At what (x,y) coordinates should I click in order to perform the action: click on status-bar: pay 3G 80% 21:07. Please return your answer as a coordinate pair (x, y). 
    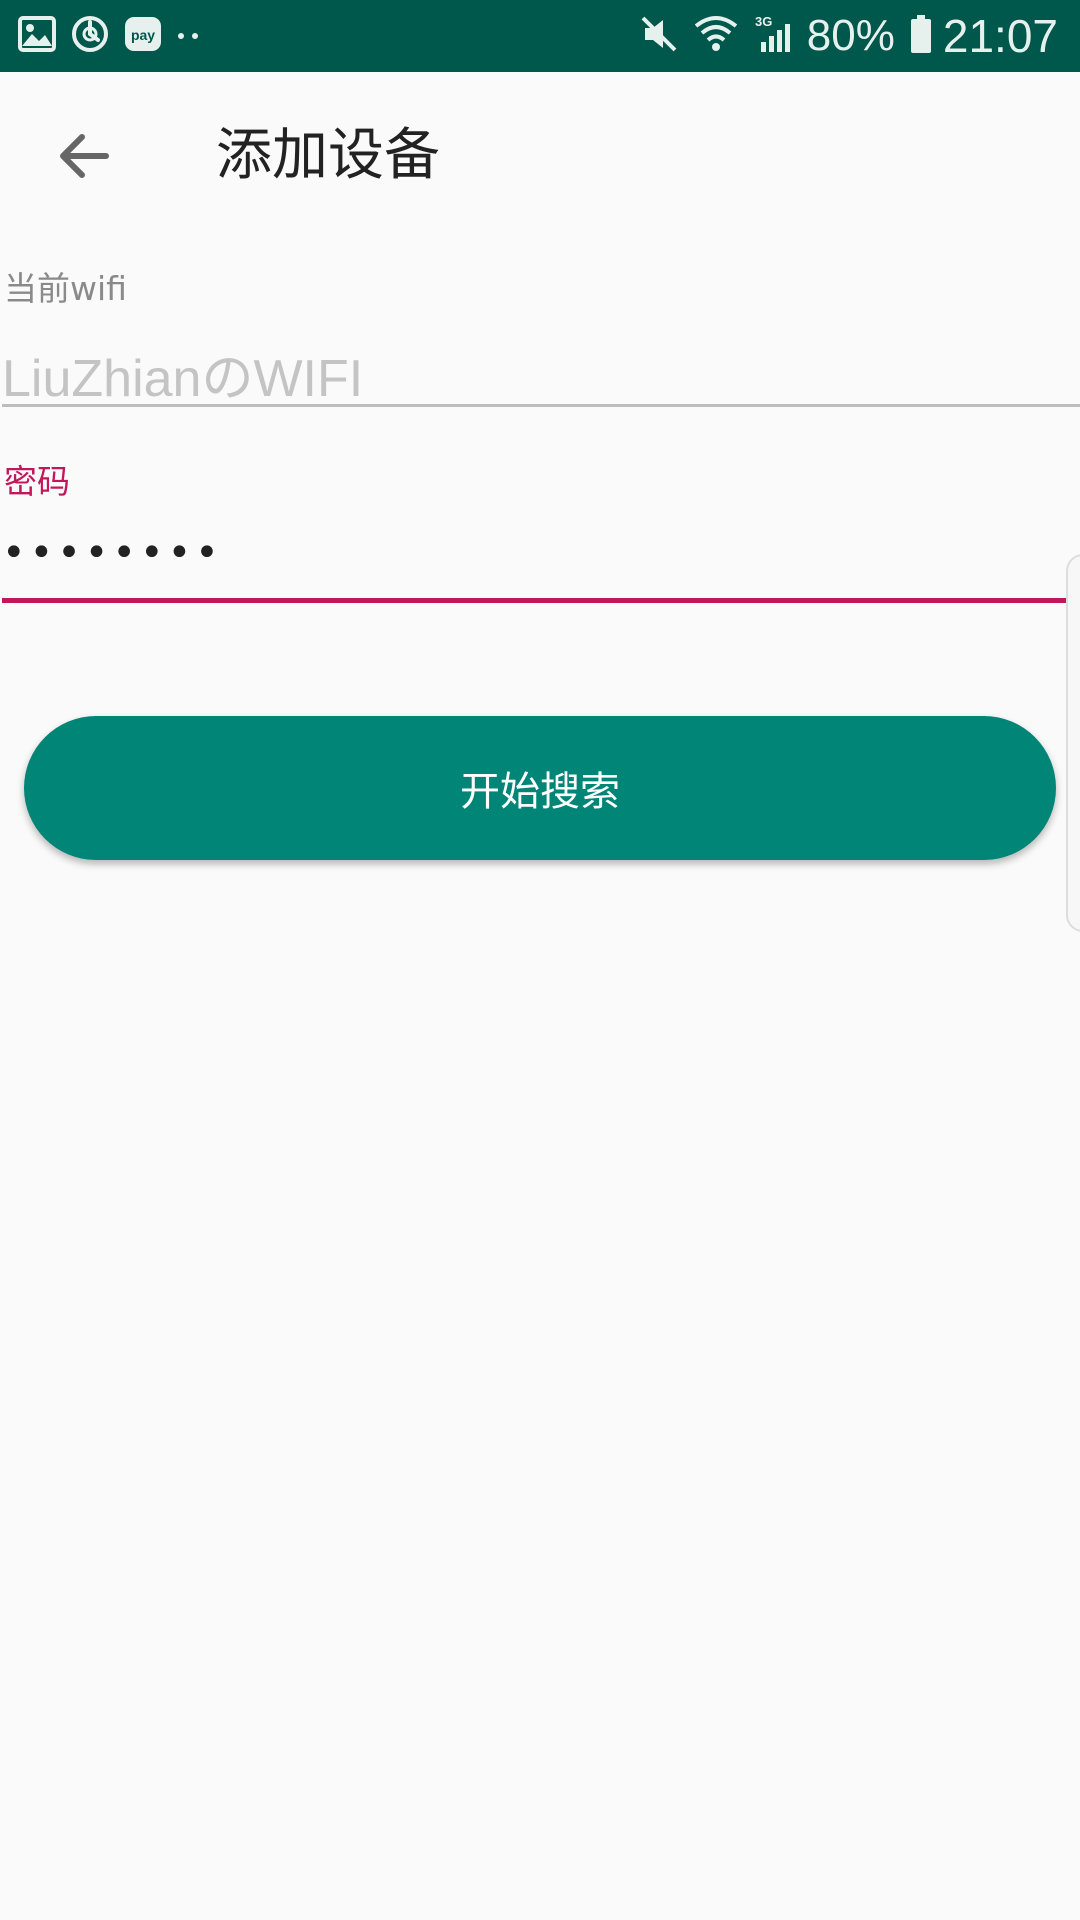
    Looking at the image, I should click on (540, 36).